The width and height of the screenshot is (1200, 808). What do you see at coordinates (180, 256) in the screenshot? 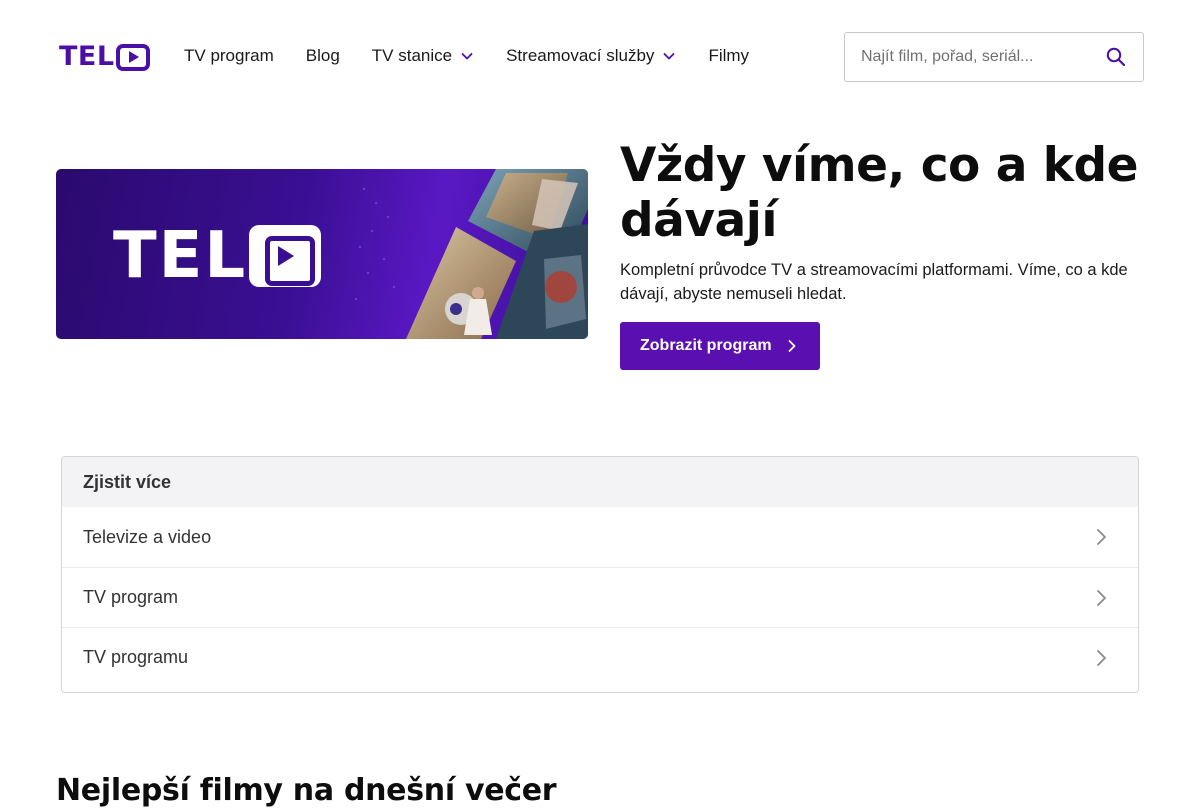
I see `banner-logo-text: TEL` at bounding box center [180, 256].